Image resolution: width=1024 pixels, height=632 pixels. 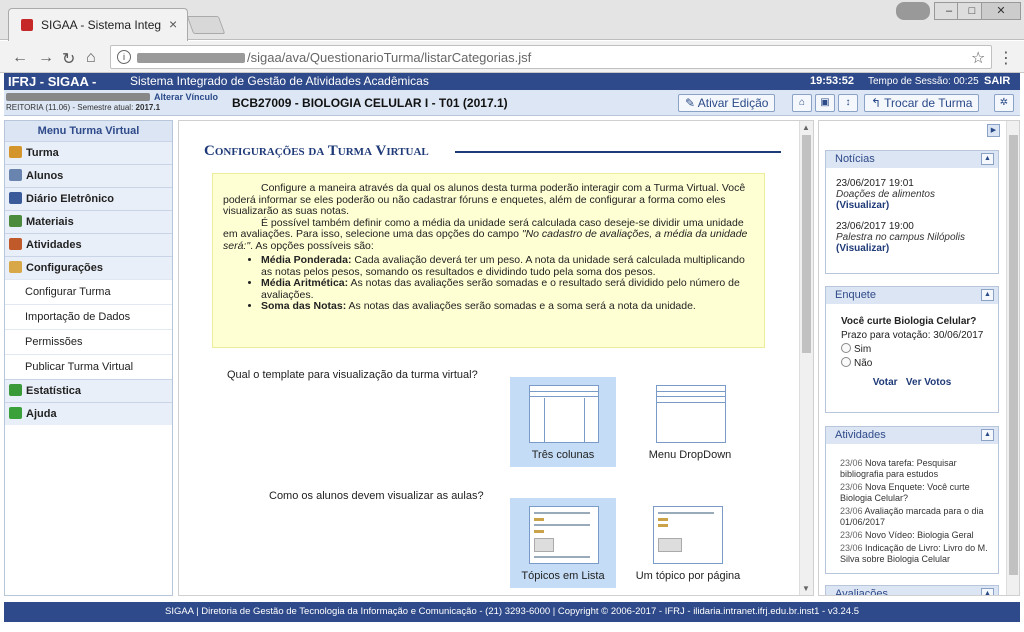 What do you see at coordinates (688, 576) in the screenshot?
I see `aulas-option-label: Um tópico por página` at bounding box center [688, 576].